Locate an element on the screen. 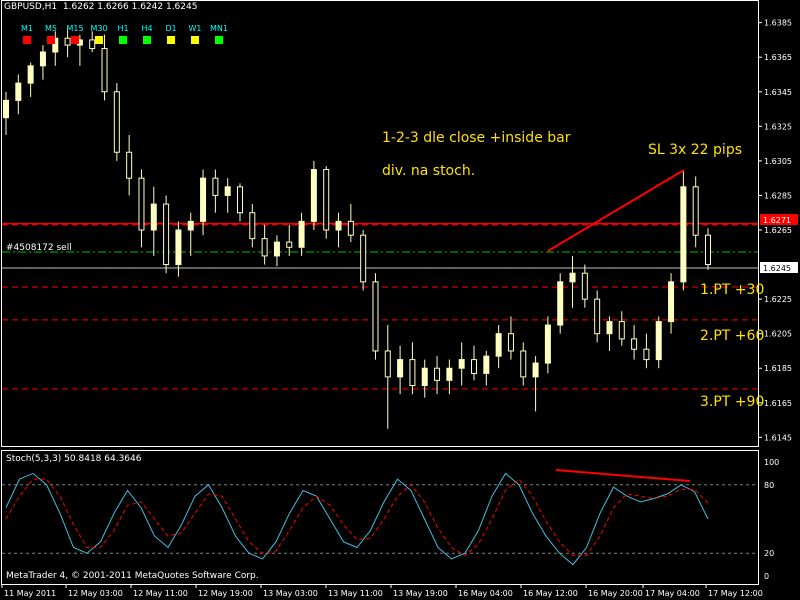 This screenshot has width=800, height=600. price-tick-label: 1.6385 is located at coordinates (778, 23).